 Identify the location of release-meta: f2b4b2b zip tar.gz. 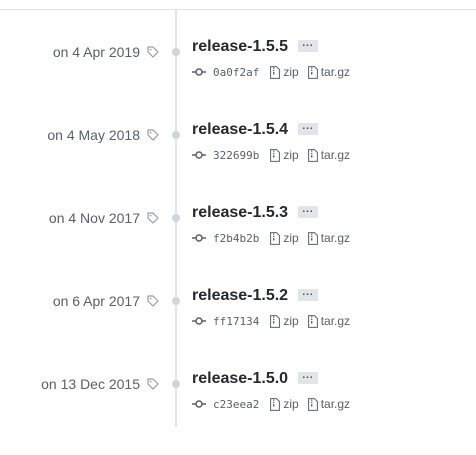
(275, 238).